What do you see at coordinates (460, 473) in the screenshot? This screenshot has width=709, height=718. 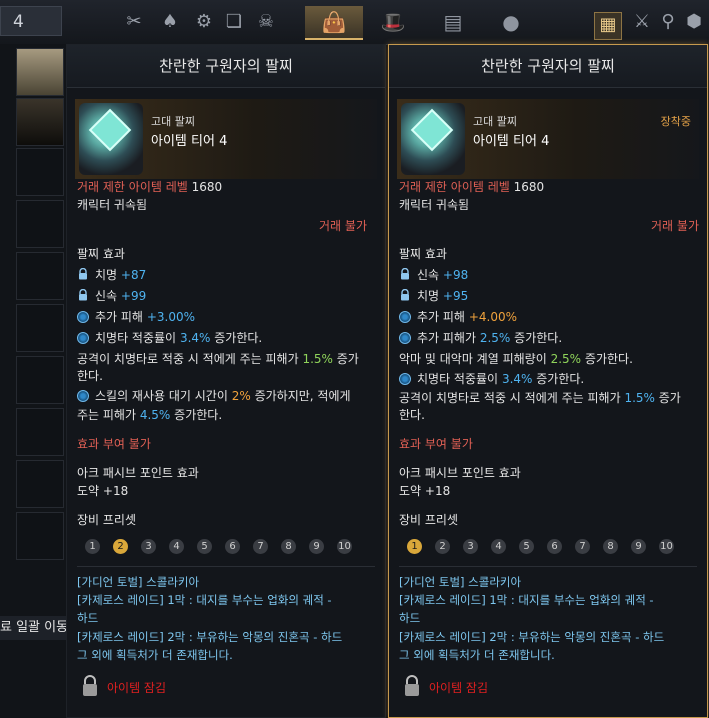 I see `ark-heading: 아크 패시브 포인트 효과` at bounding box center [460, 473].